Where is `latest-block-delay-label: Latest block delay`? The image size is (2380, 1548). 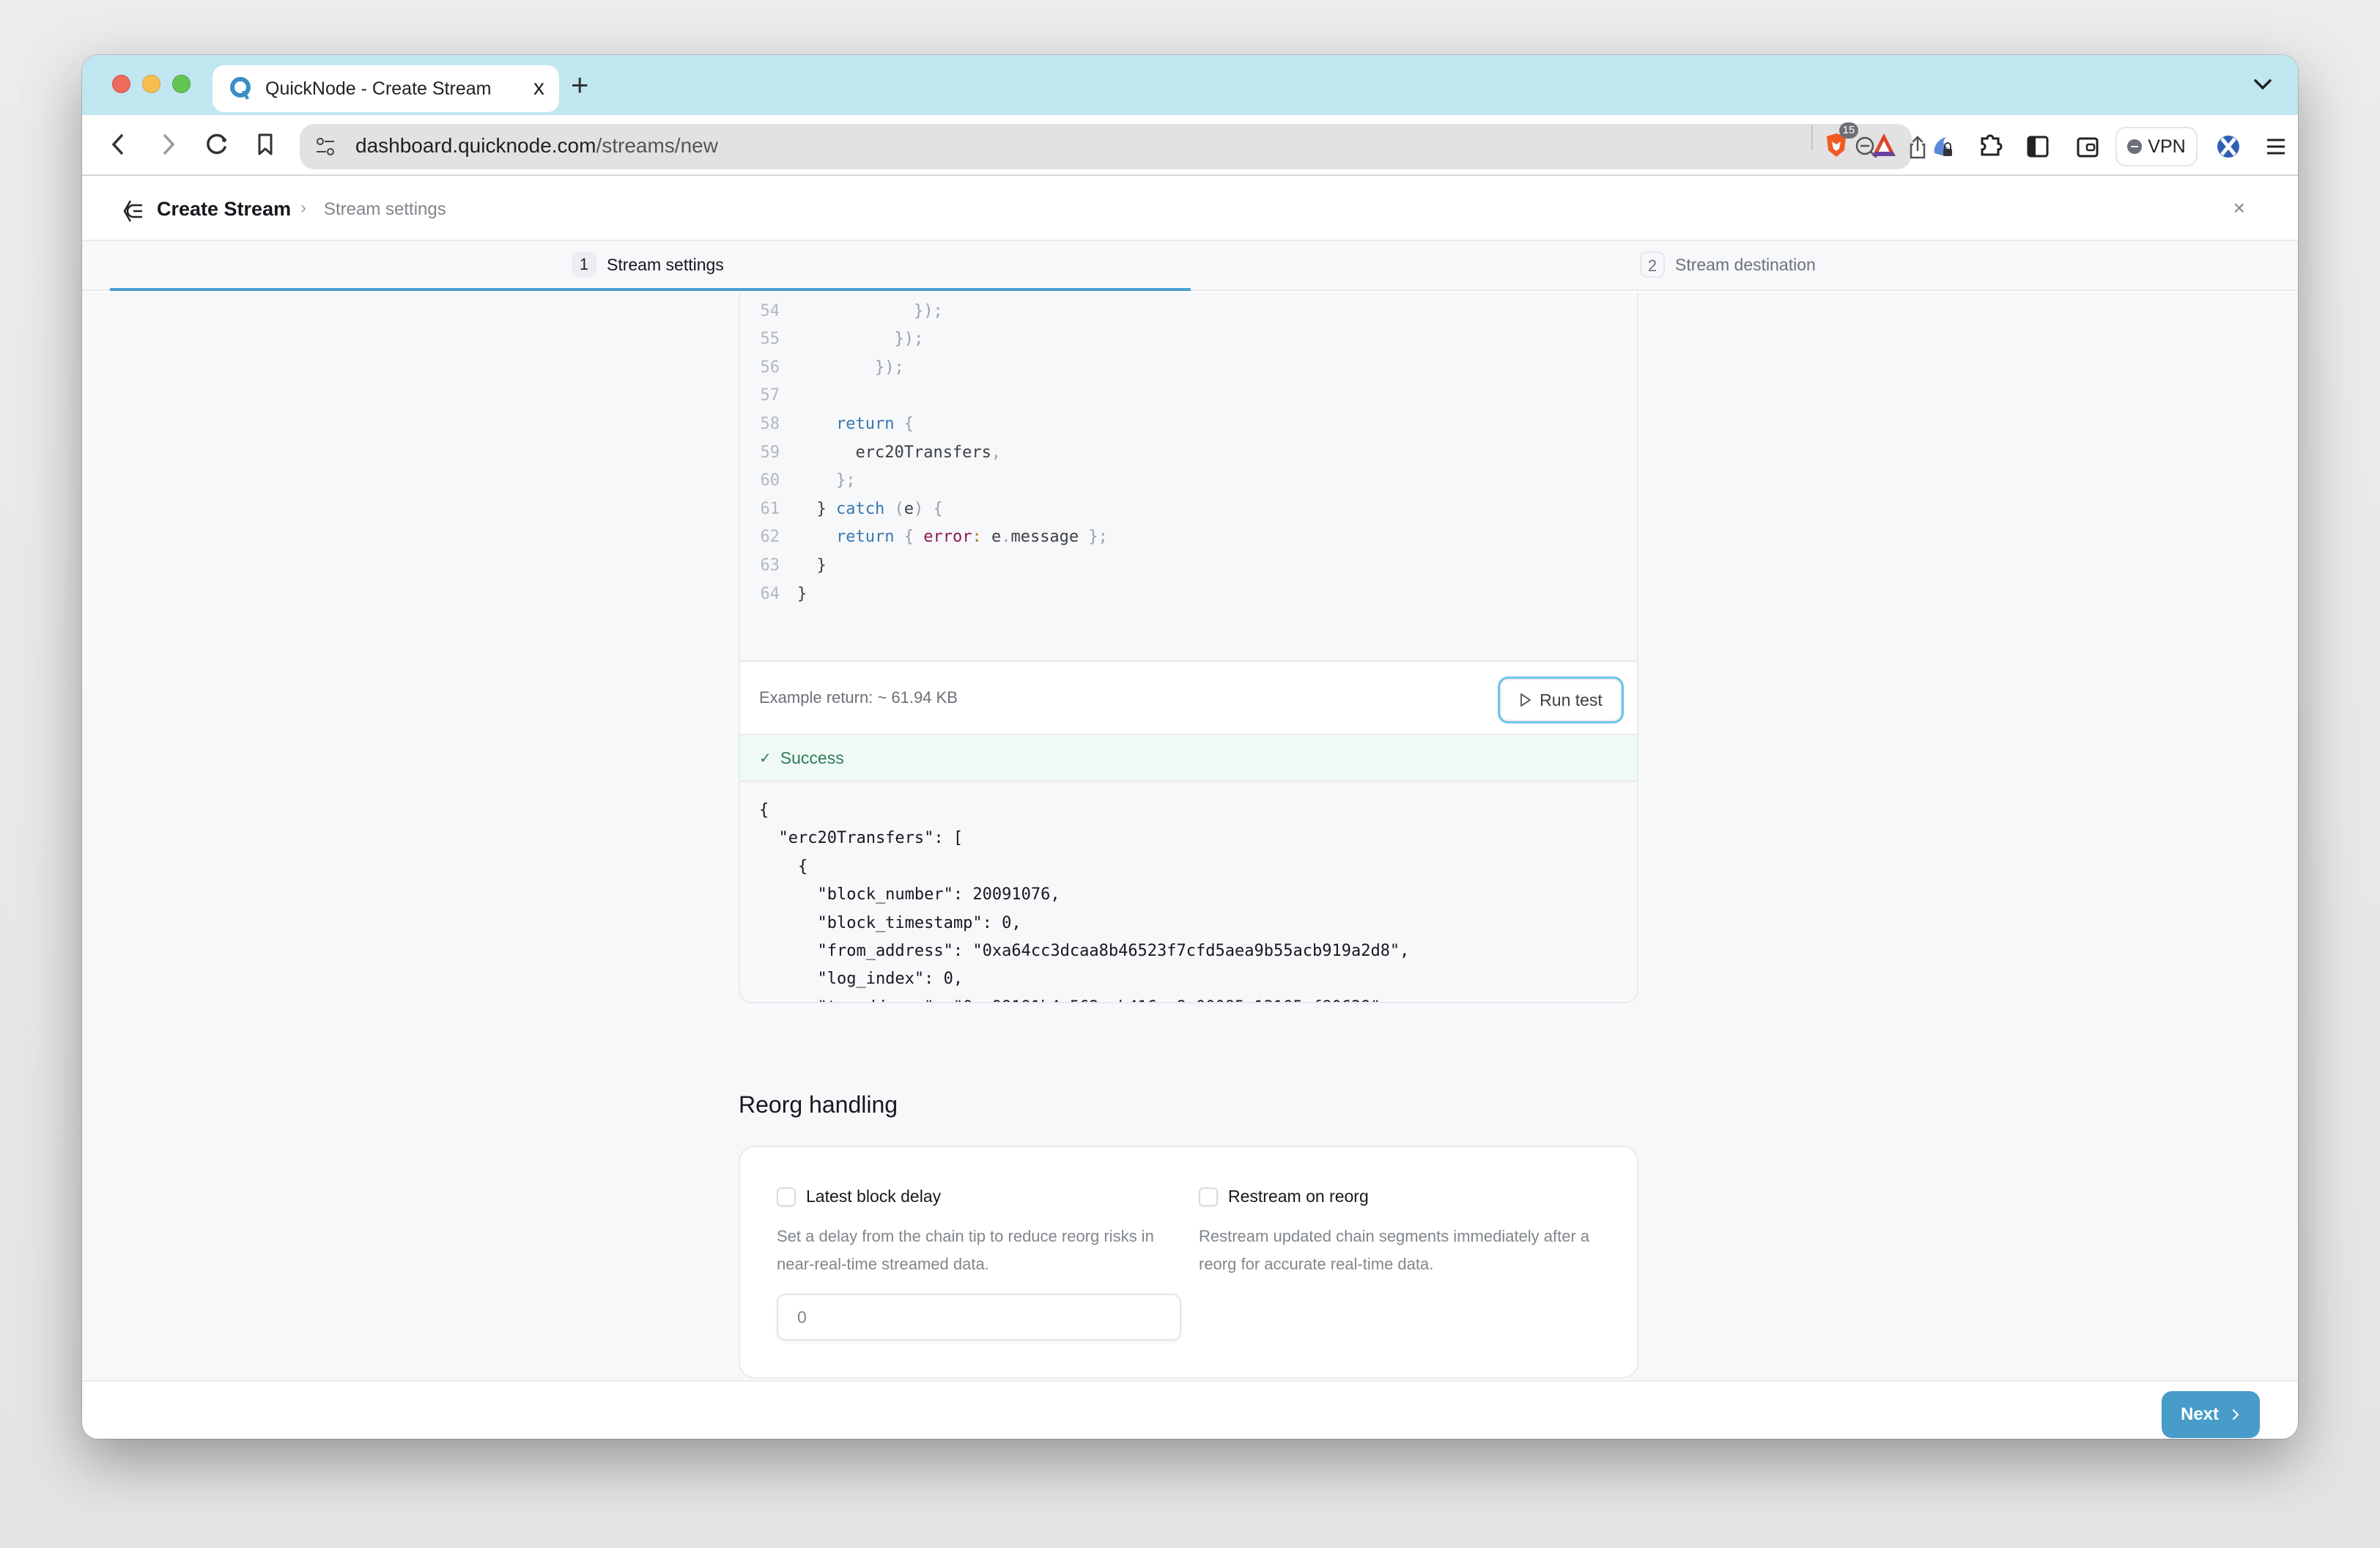 latest-block-delay-label: Latest block delay is located at coordinates (873, 1196).